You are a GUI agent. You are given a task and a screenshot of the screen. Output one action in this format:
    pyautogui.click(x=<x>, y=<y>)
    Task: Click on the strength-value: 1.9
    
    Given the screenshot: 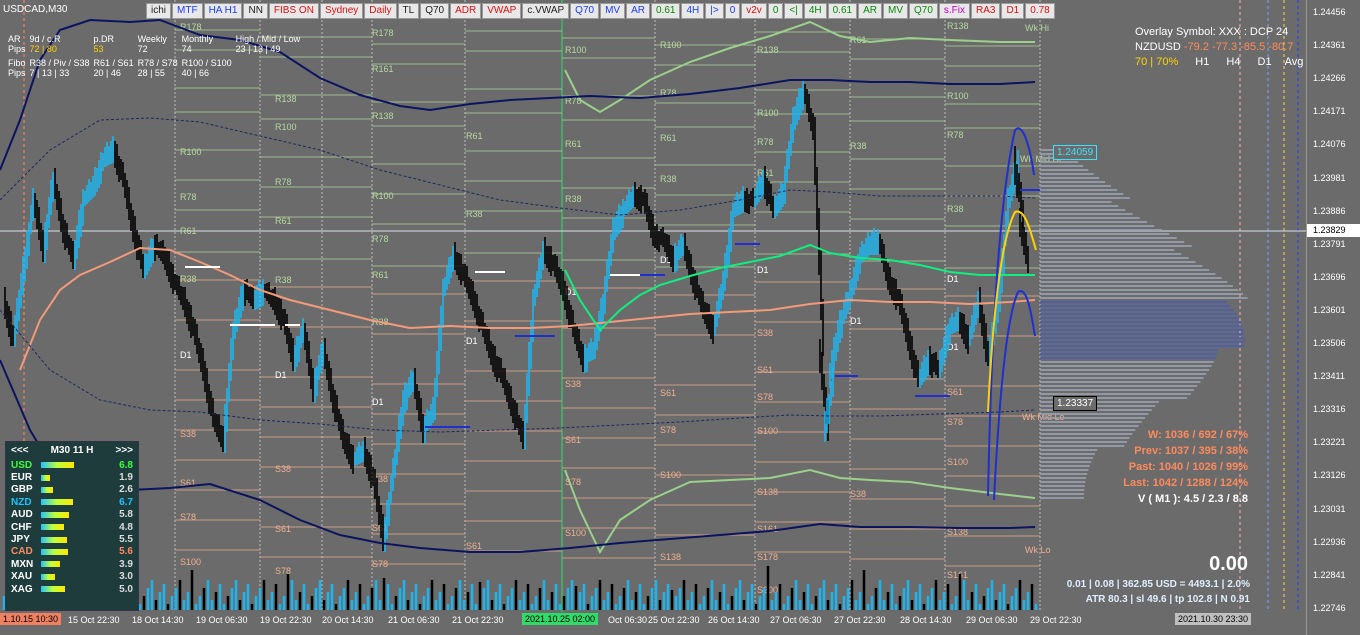 What is the action you would take?
    pyautogui.click(x=126, y=478)
    